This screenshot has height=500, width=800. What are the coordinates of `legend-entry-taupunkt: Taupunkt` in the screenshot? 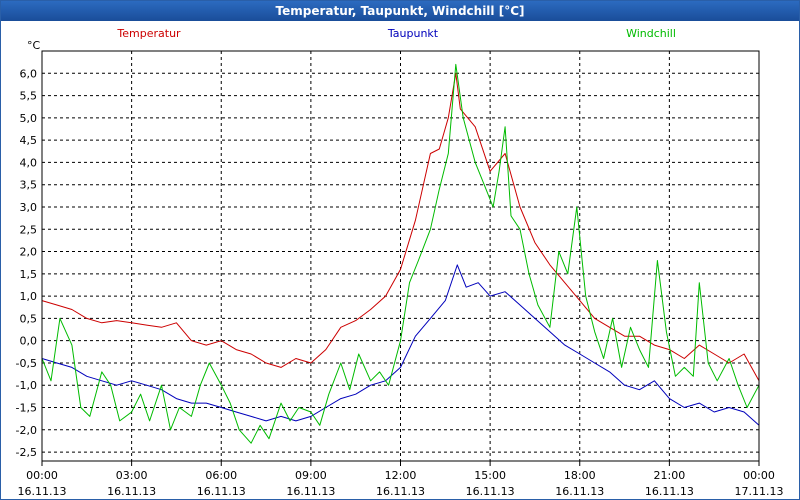 It's located at (413, 33).